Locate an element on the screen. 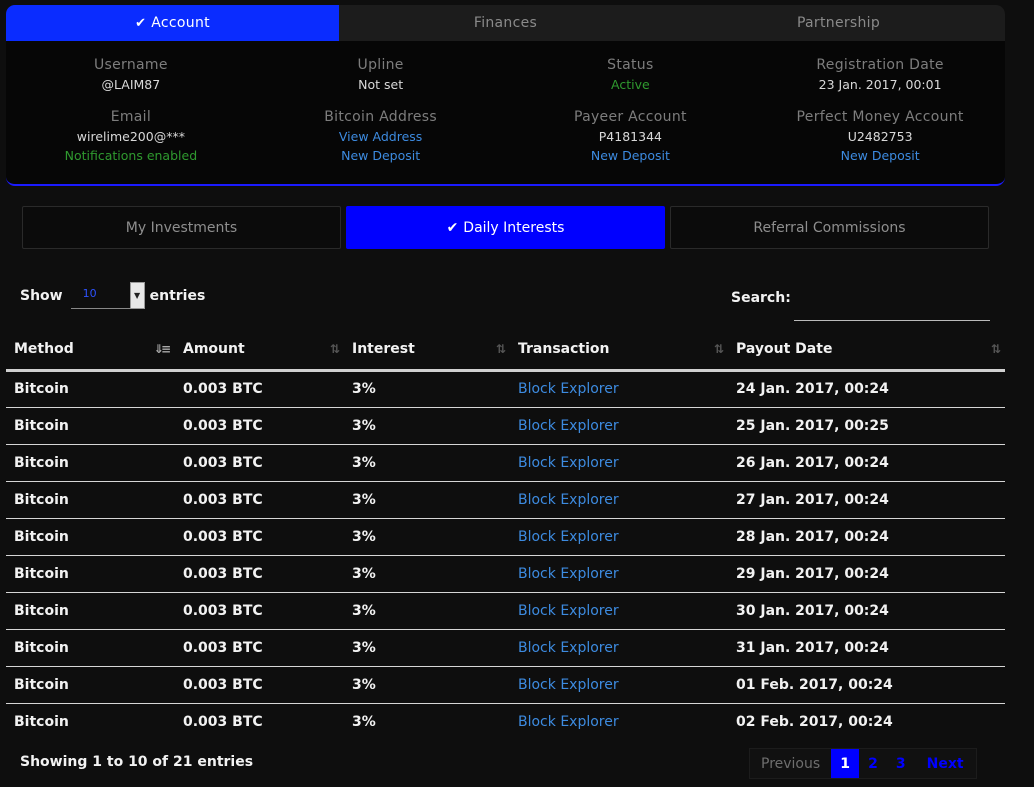 This screenshot has height=787, width=1034. payout-date-cell: 31 Jan. 2017, 00:24 is located at coordinates (866, 648).